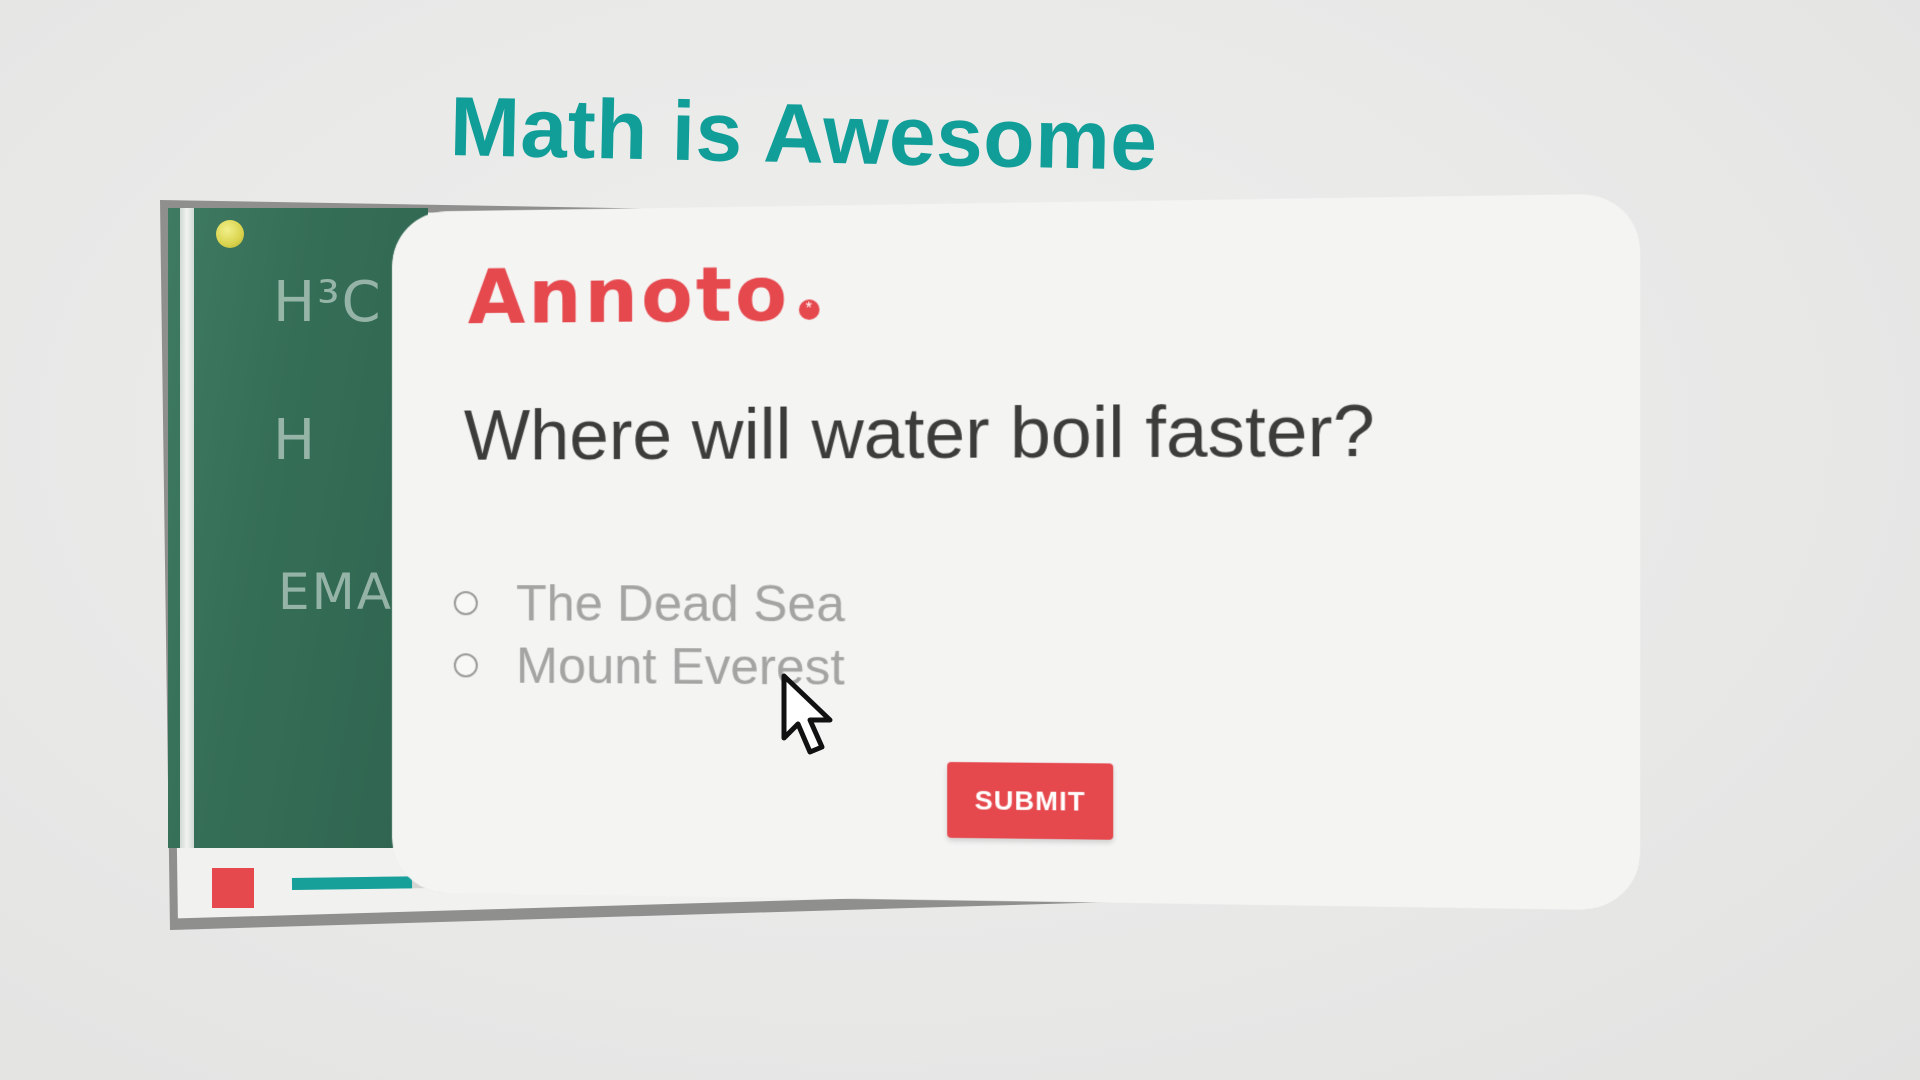 Image resolution: width=1920 pixels, height=1080 pixels. I want to click on stop-button, so click(233, 888).